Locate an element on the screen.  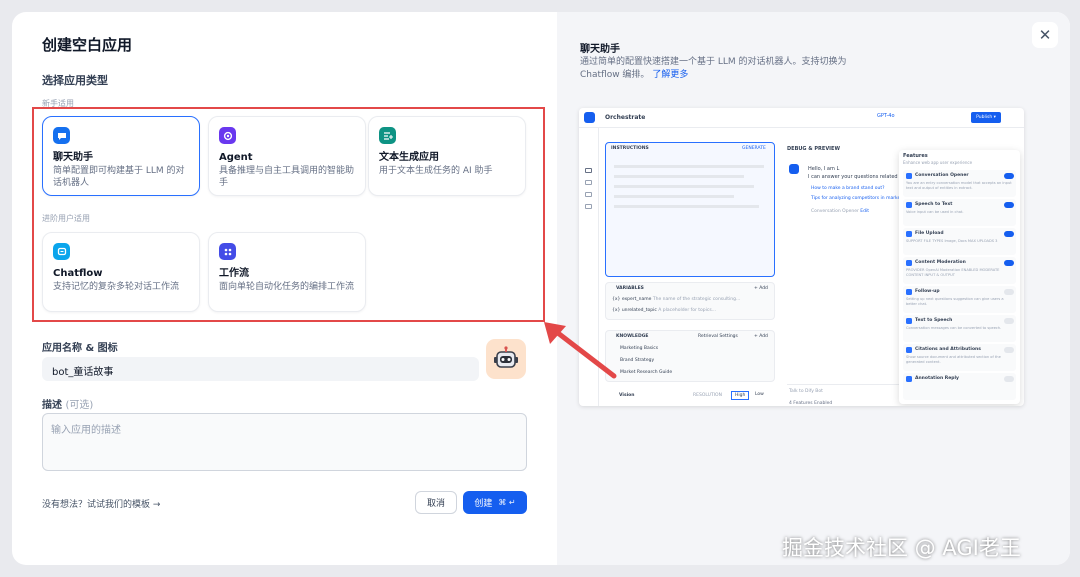
feature-row: Annotation Reply is located at coordinates (959, 386).